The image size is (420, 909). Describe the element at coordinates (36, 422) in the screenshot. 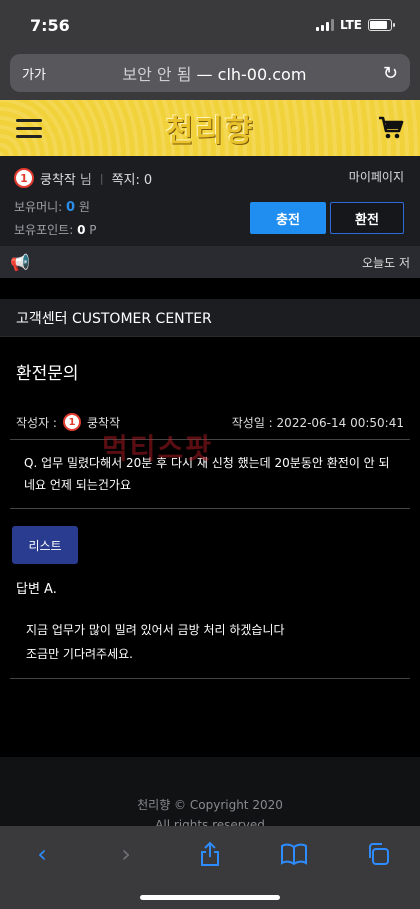

I see `author-label: 작성자 :` at that location.